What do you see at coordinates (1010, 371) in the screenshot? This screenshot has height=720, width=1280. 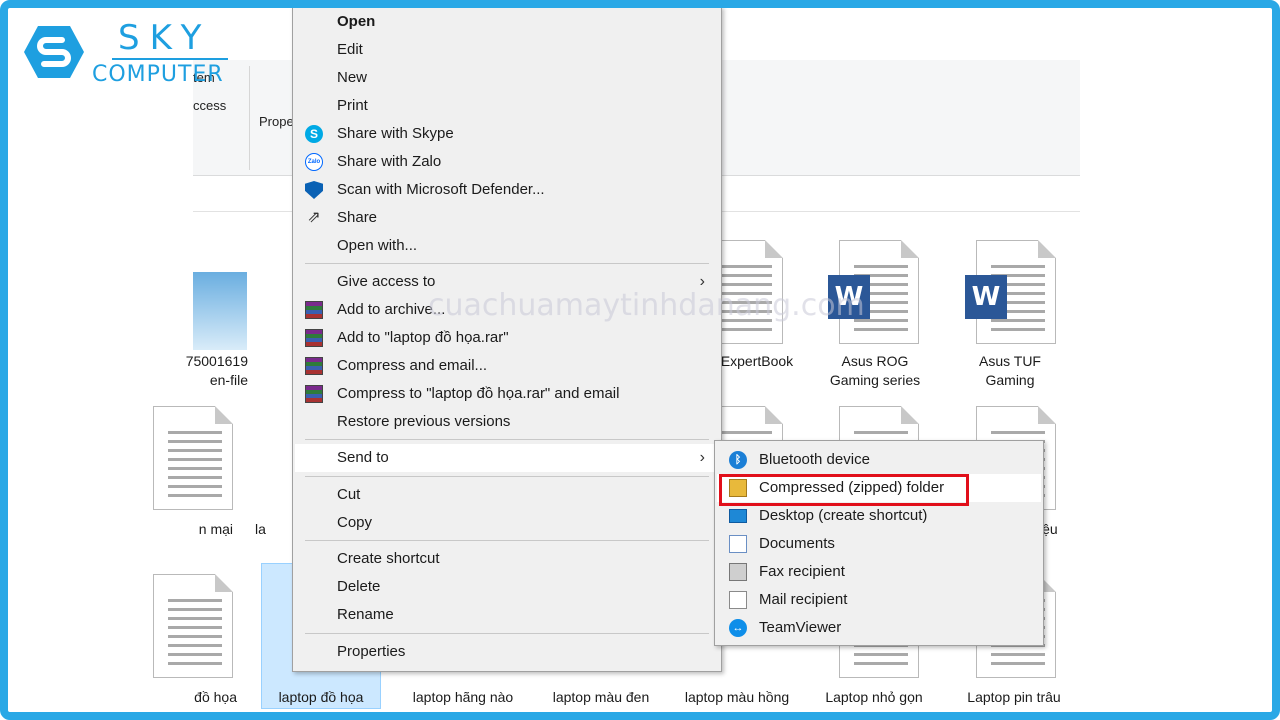 I see `file-label: Asus TUF Gaming` at bounding box center [1010, 371].